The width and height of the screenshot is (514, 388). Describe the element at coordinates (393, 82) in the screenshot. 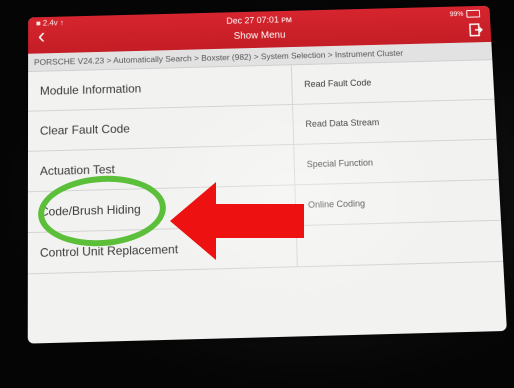

I see `menu-item-read-fault-code: Read Fault Code` at that location.